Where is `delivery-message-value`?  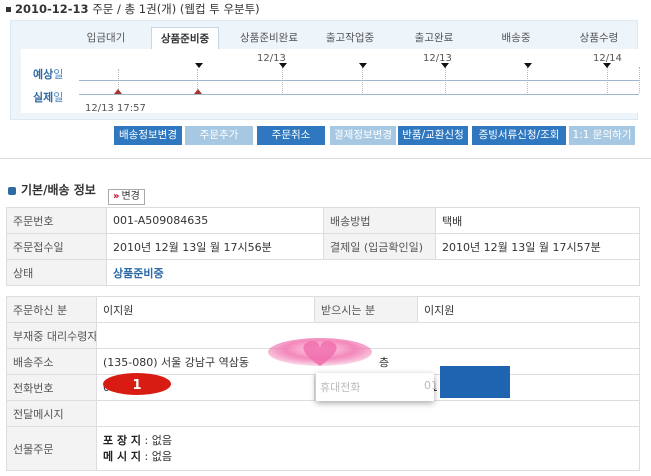
delivery-message-value is located at coordinates (368, 413).